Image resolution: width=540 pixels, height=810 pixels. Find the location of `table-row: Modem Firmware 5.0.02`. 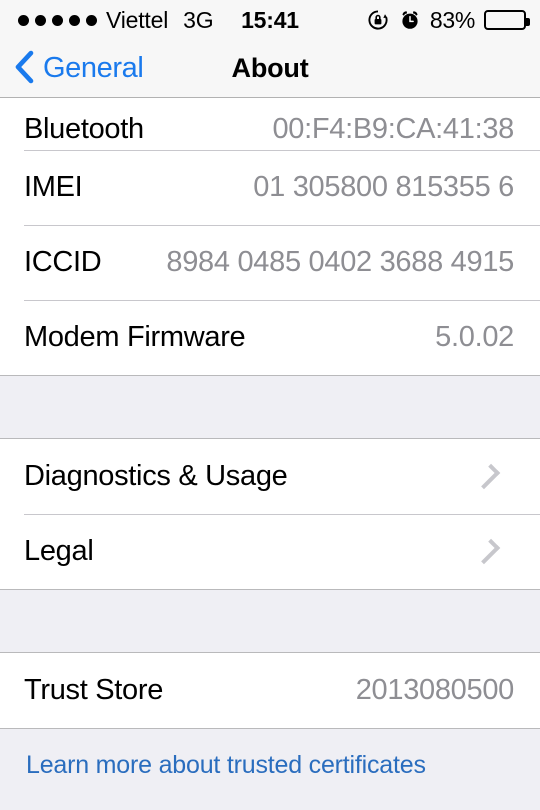

table-row: Modem Firmware 5.0.02 is located at coordinates (270, 337).